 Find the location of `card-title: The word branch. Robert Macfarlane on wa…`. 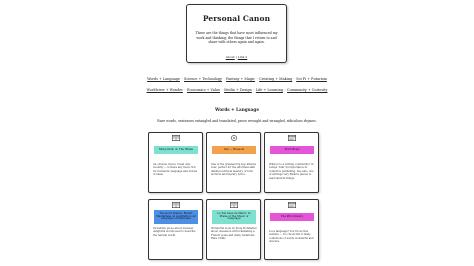

card-title: The word branch. Robert Macfarlane on wa… is located at coordinates (176, 217).